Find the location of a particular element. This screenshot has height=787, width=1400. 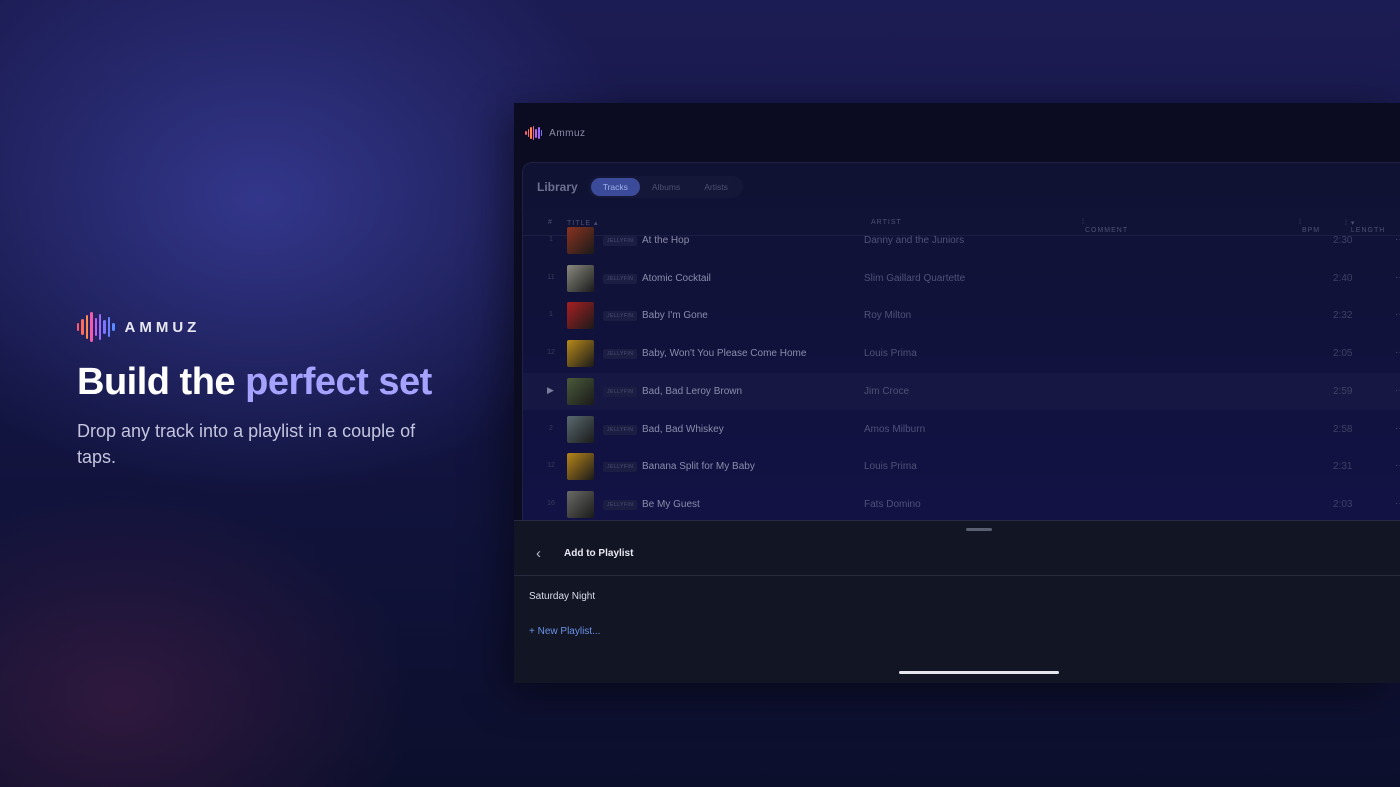

library-header: Library Tracks Albums Artists is located at coordinates (640, 187).